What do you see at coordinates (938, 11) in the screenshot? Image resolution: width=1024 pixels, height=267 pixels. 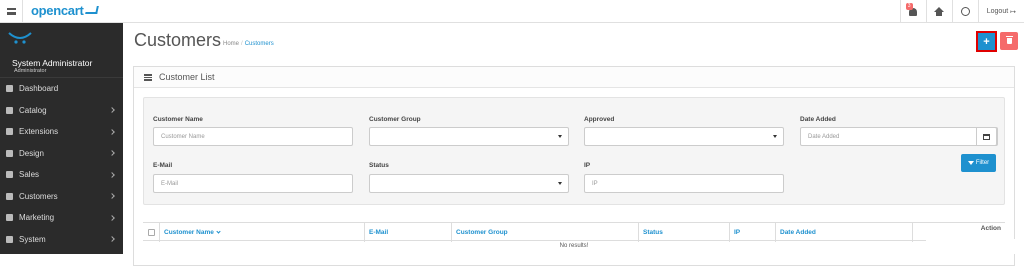 I see `home-button` at bounding box center [938, 11].